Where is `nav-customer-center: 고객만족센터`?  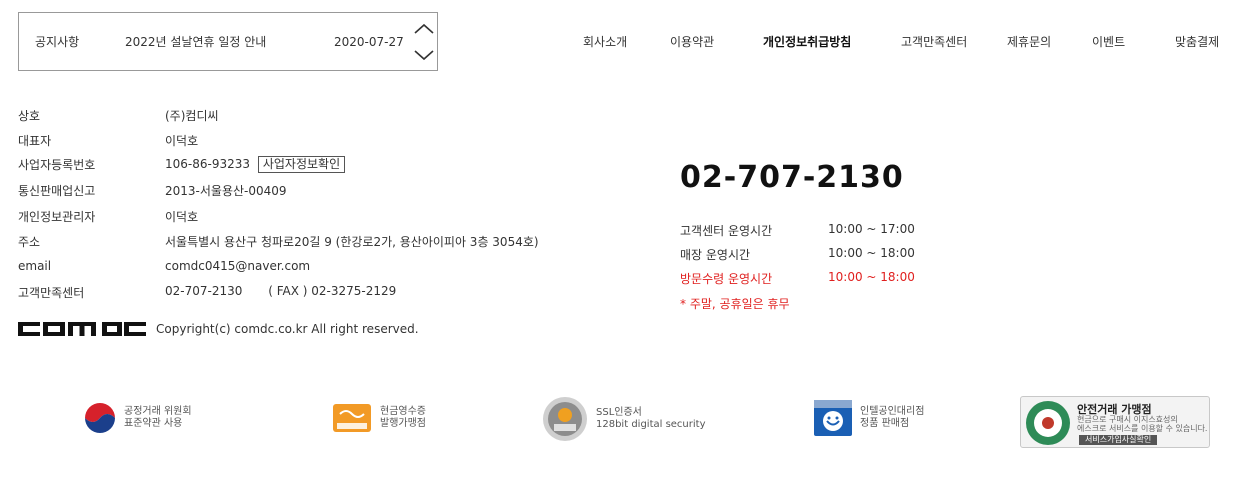 nav-customer-center: 고객만족센터 is located at coordinates (934, 41).